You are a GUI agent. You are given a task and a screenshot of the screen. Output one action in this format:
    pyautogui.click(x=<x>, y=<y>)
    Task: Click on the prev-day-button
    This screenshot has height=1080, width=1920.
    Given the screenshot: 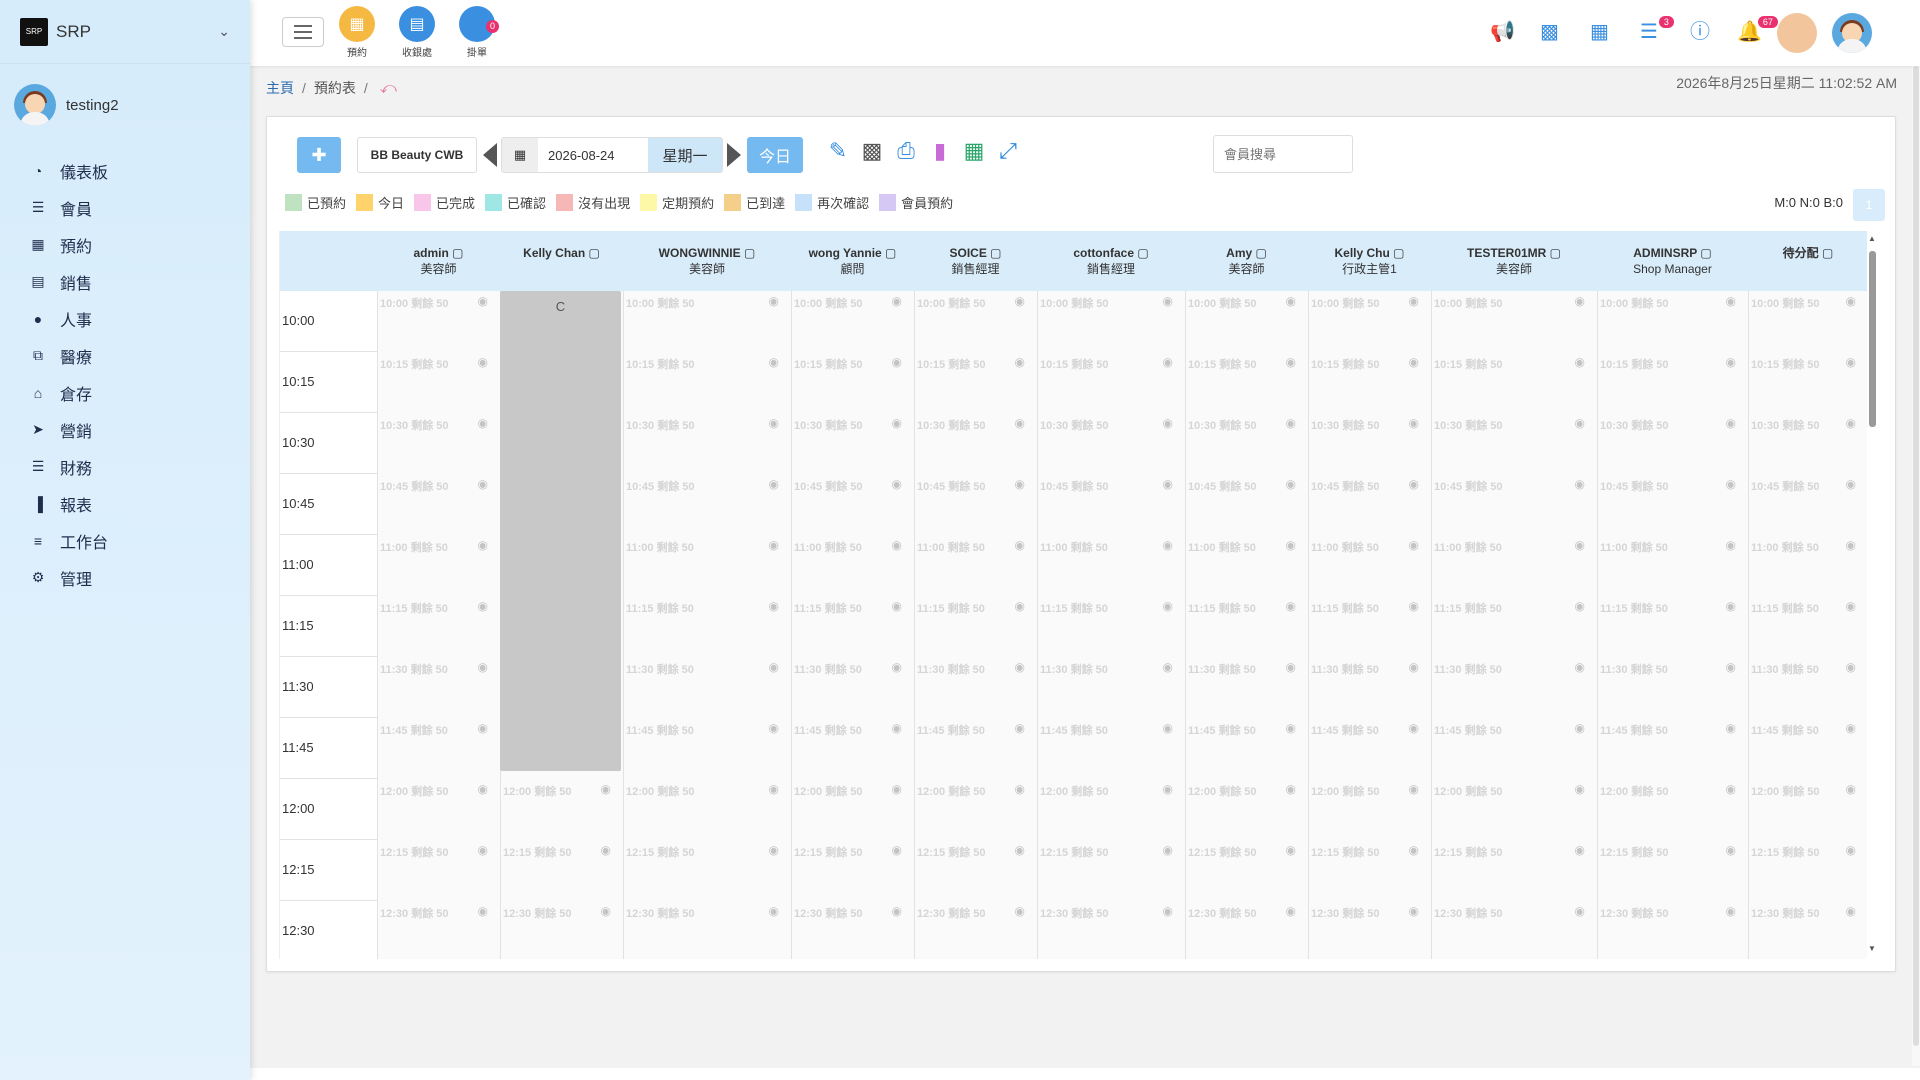 What is the action you would take?
    pyautogui.click(x=490, y=155)
    